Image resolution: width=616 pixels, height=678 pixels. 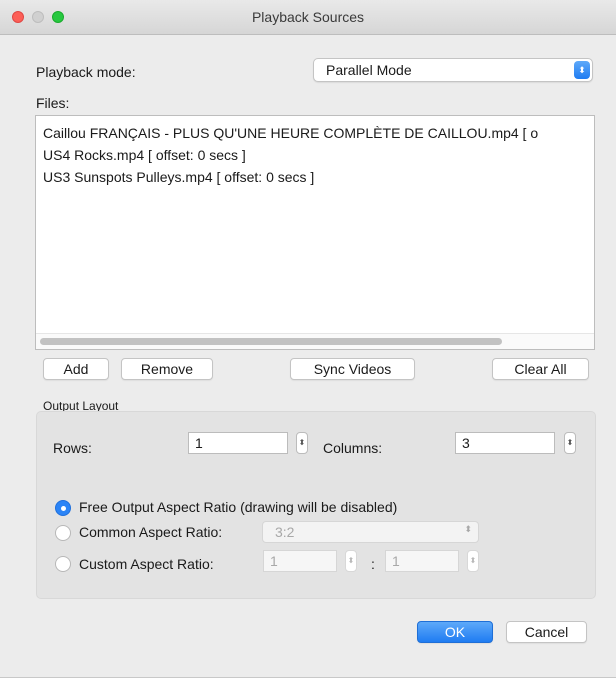 I want to click on columns-stepper: ⬍, so click(x=570, y=443).